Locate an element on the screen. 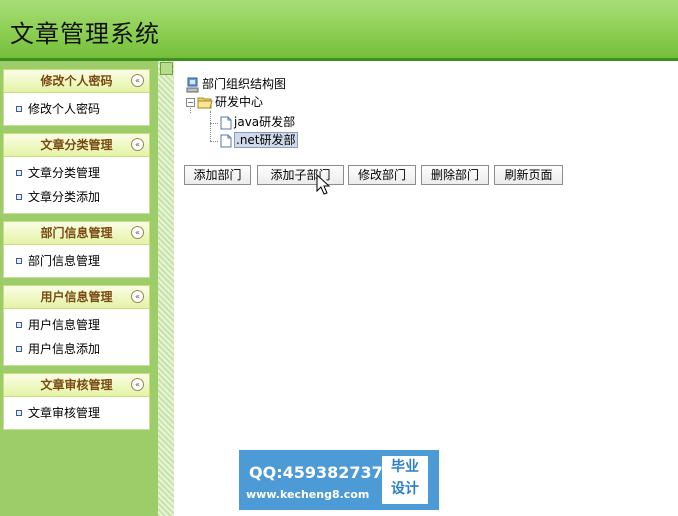  tree-node-label-selected: .net研发部 is located at coordinates (266, 140).